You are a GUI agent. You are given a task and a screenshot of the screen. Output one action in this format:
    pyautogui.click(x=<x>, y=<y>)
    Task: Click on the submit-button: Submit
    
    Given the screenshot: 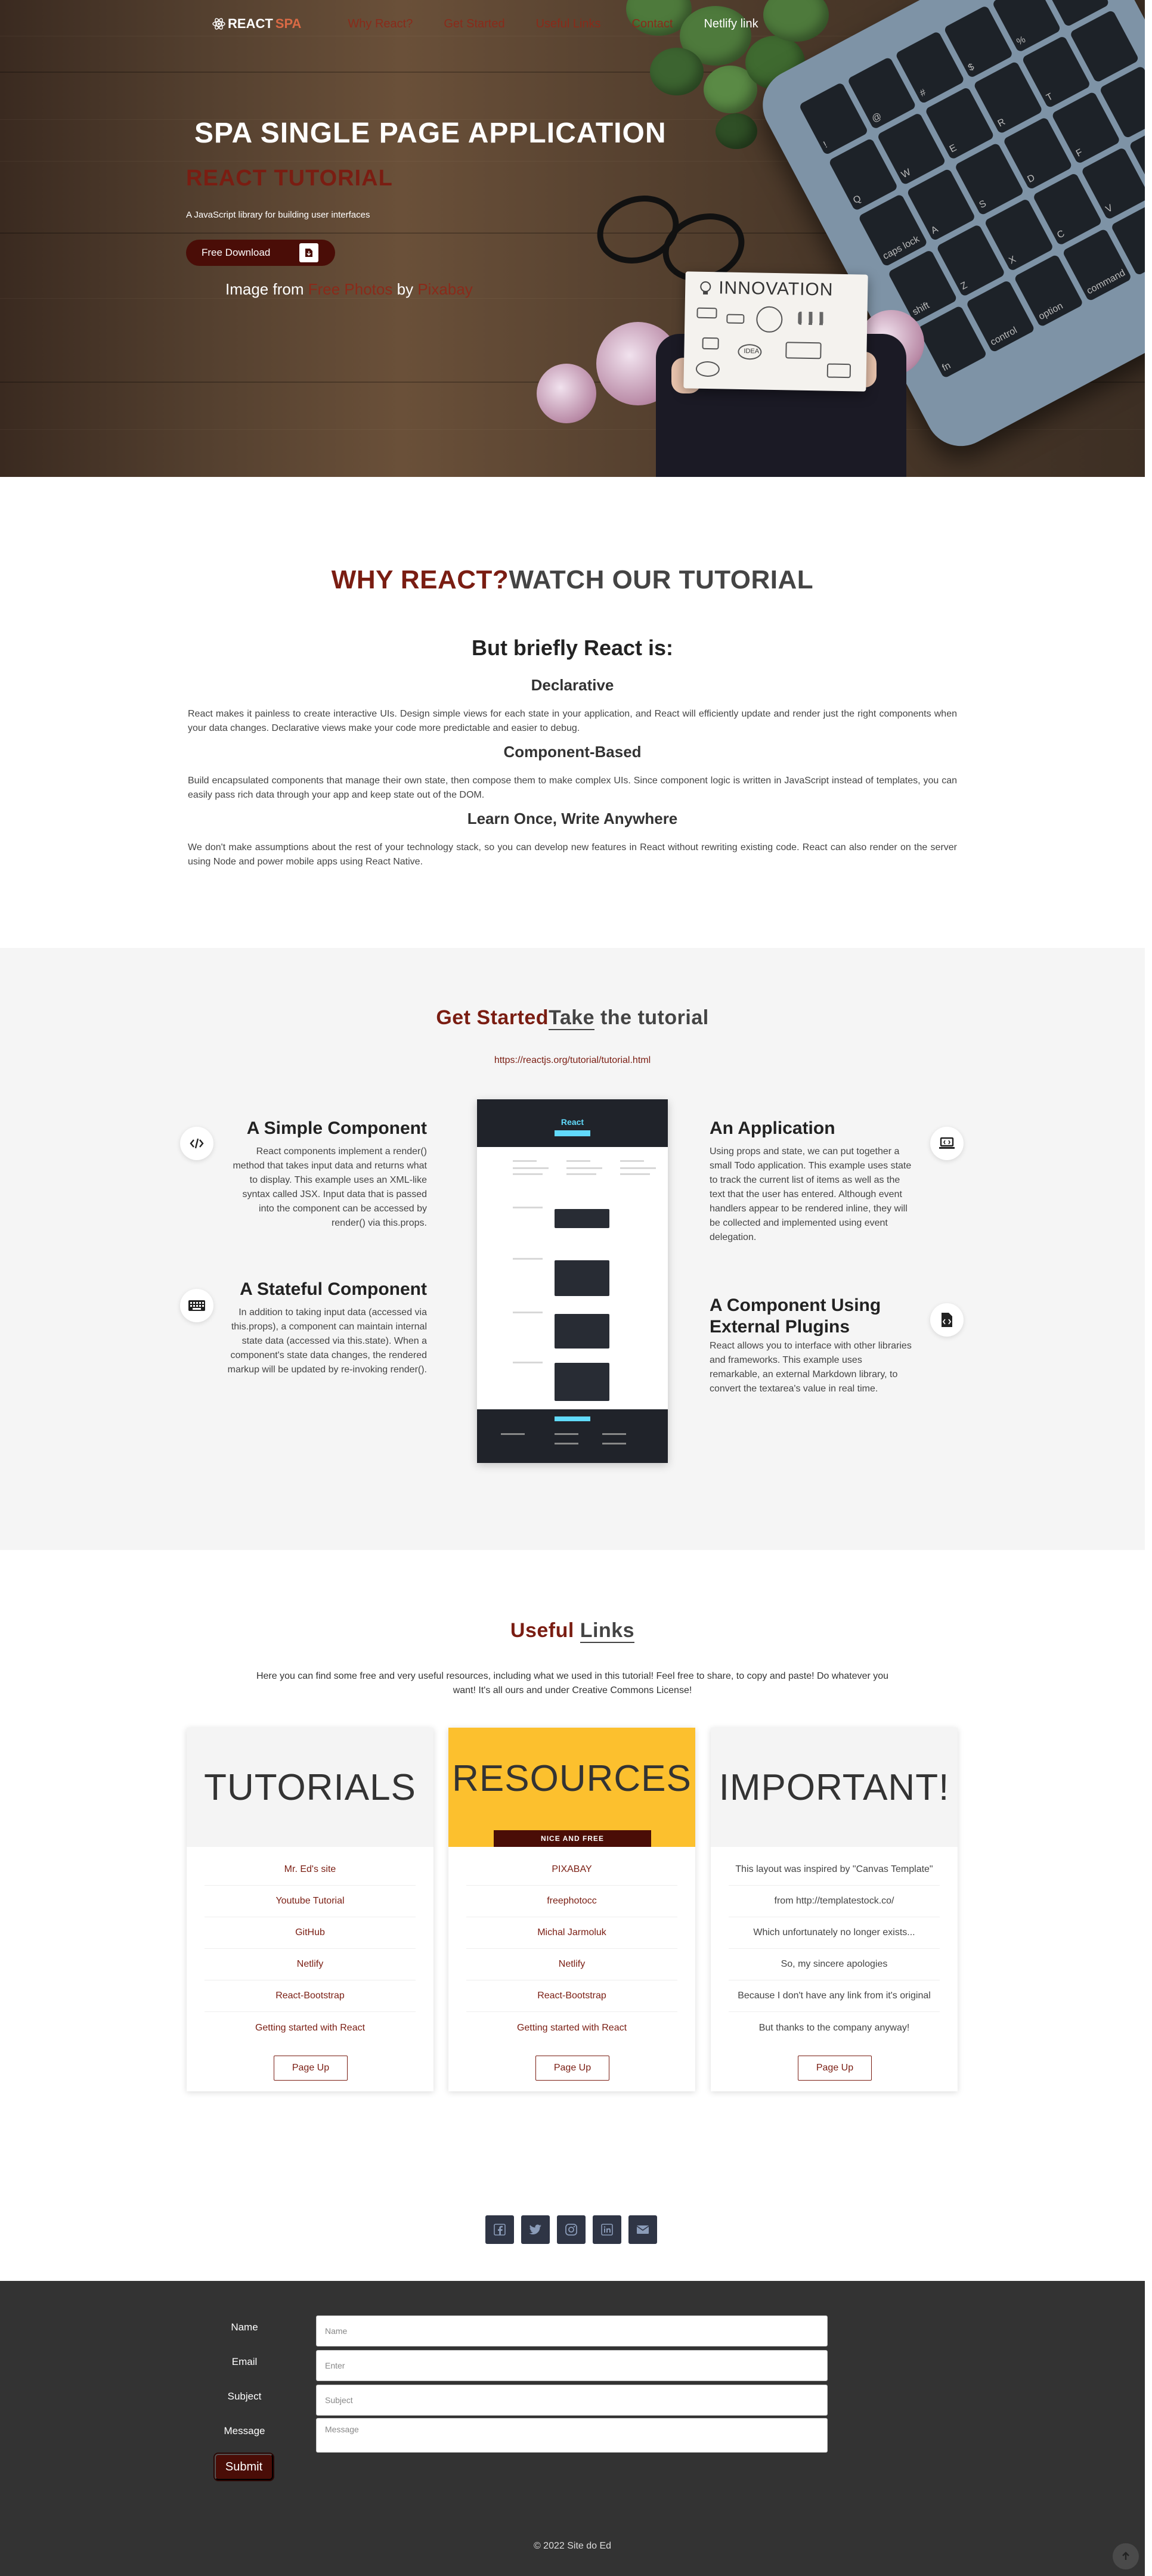 What is the action you would take?
    pyautogui.click(x=244, y=2467)
    